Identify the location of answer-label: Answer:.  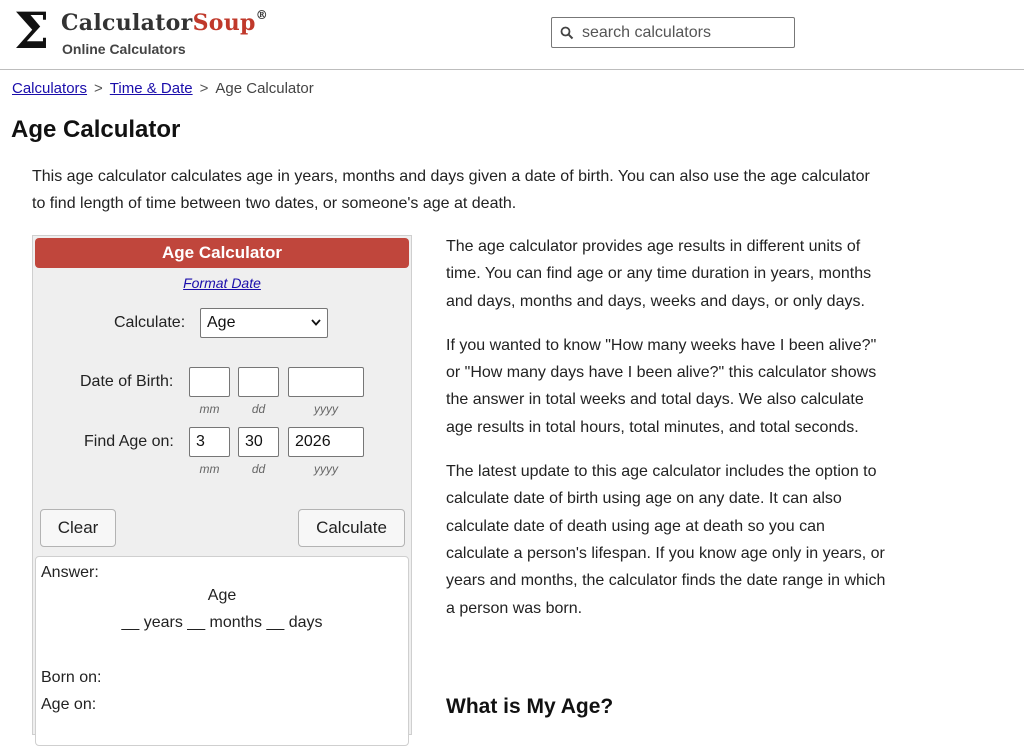
(70, 572).